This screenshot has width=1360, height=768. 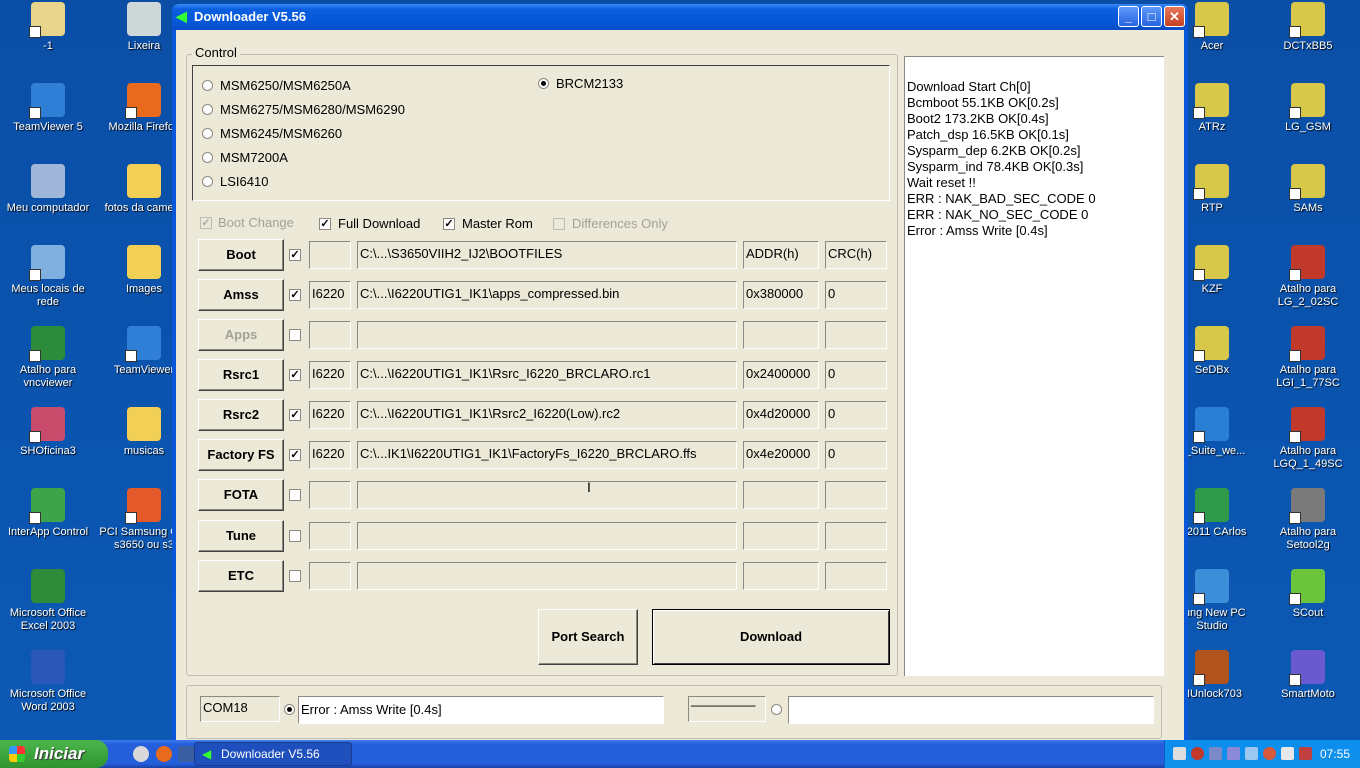 What do you see at coordinates (48, 532) in the screenshot?
I see `desktop-icon-label: InterApp Control` at bounding box center [48, 532].